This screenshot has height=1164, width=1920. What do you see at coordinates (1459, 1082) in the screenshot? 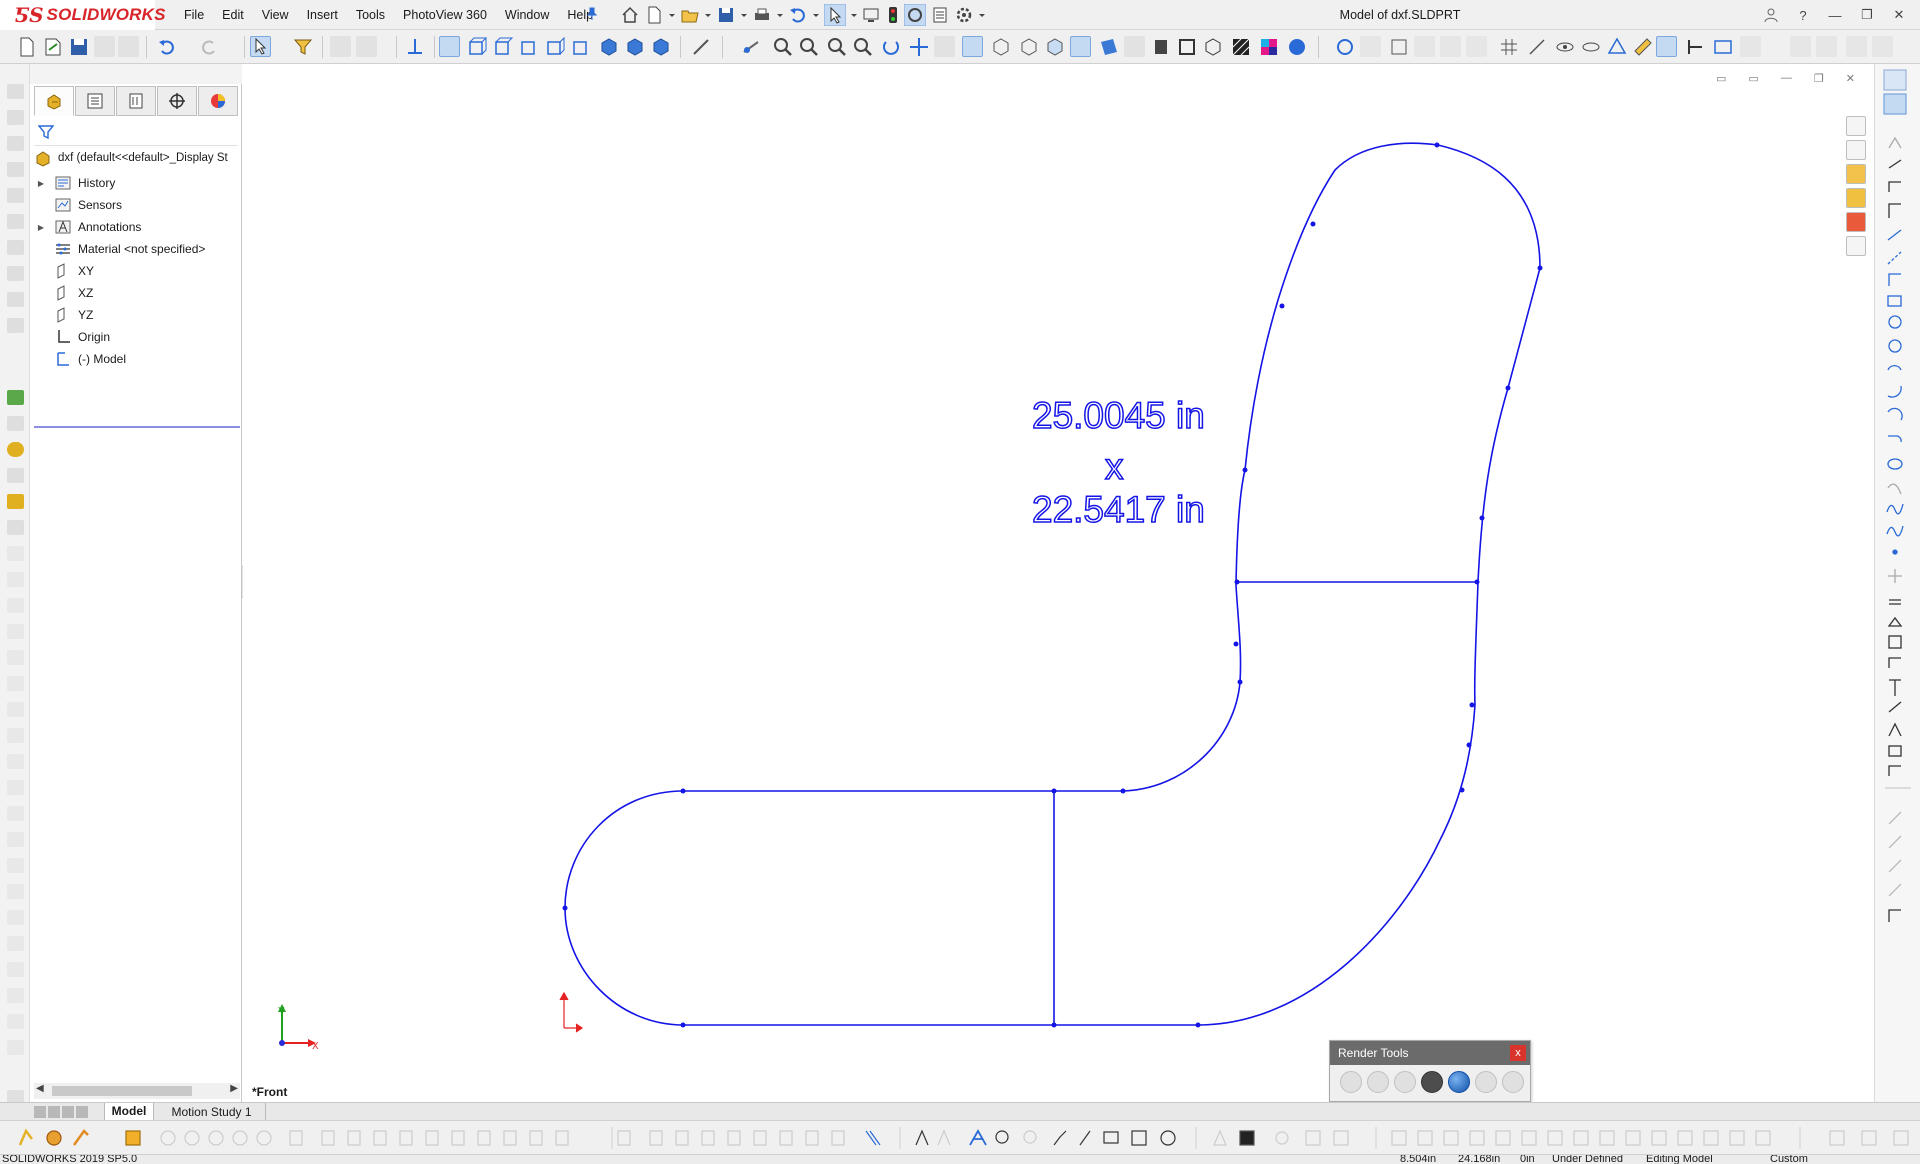
I see `edit-appearance-icon` at bounding box center [1459, 1082].